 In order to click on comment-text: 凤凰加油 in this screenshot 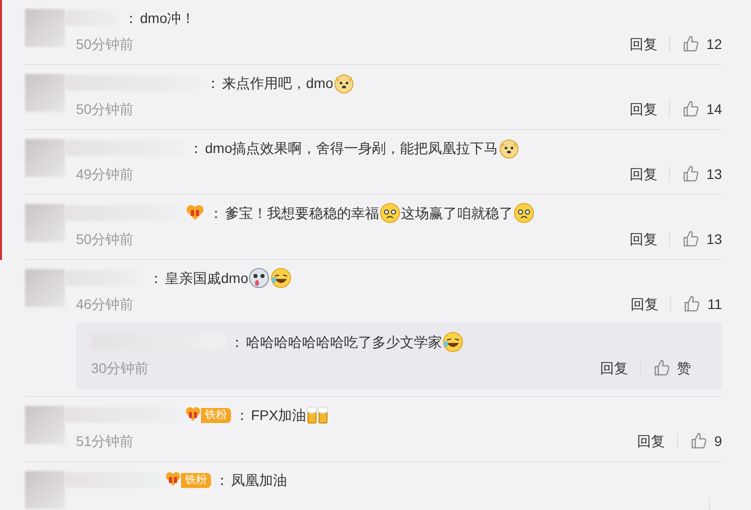, I will do `click(259, 480)`.